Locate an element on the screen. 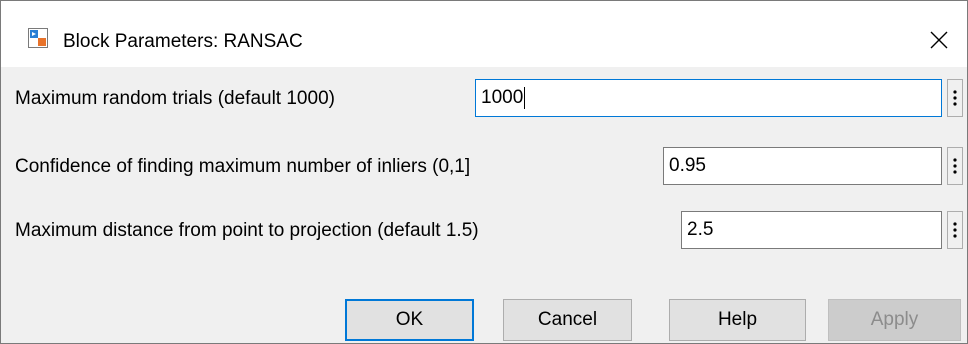 This screenshot has width=968, height=344. text-caret is located at coordinates (525, 97).